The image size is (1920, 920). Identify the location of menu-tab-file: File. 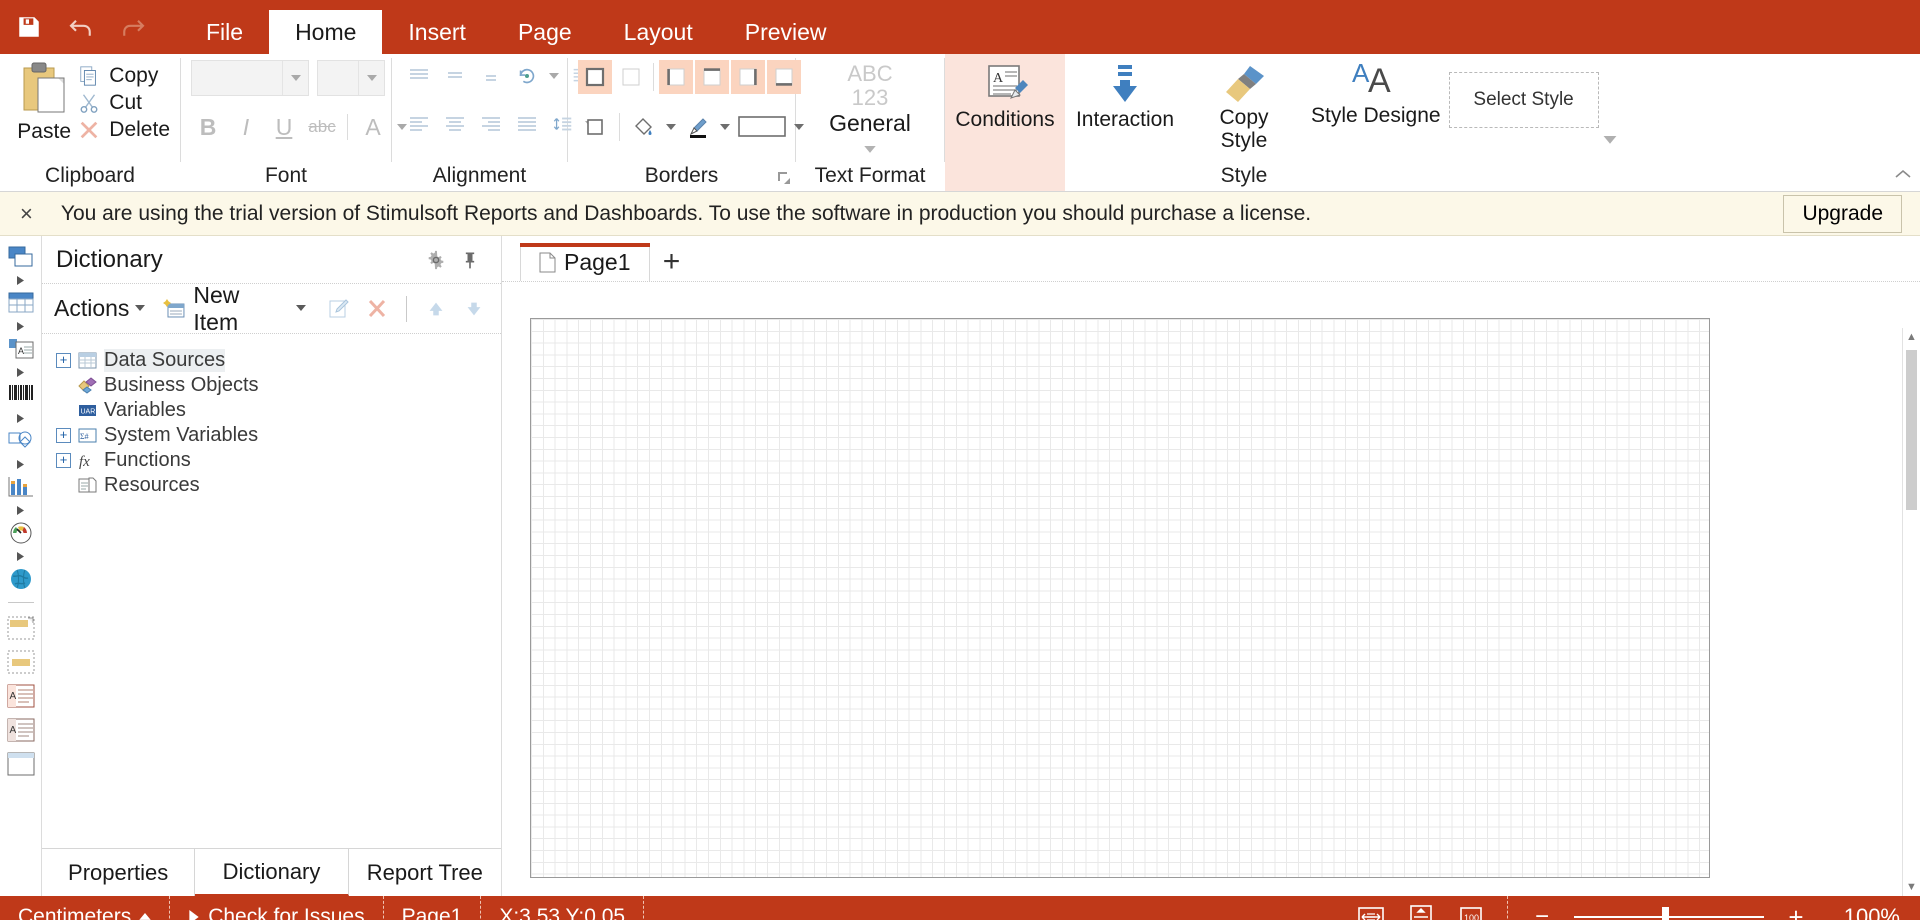
(224, 32).